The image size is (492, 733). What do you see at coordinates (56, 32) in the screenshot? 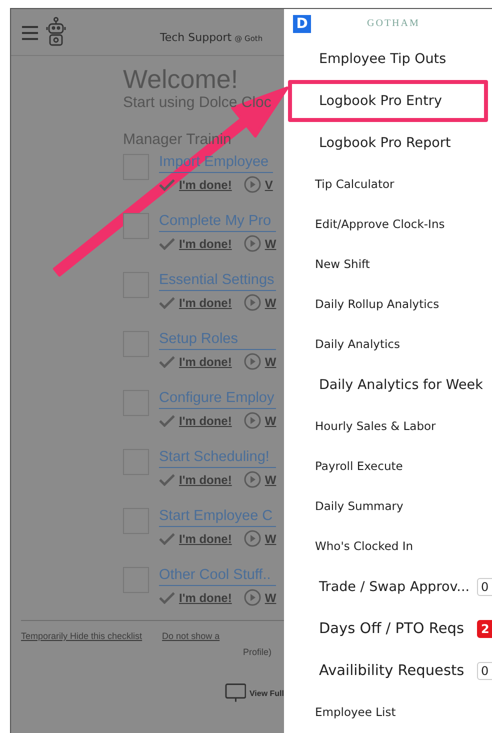
I see `robot-icon` at bounding box center [56, 32].